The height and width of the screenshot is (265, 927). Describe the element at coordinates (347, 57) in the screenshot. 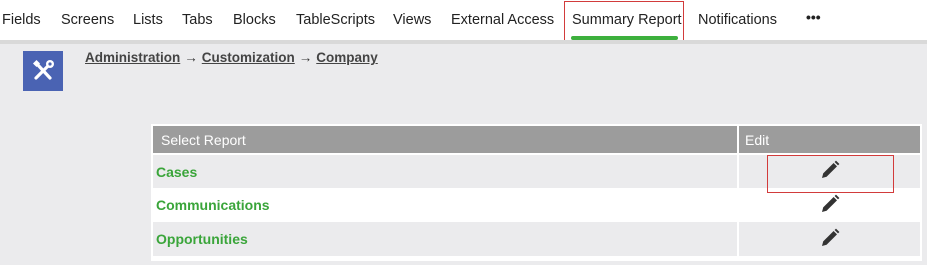

I see `breadcrumb-company: Company` at that location.